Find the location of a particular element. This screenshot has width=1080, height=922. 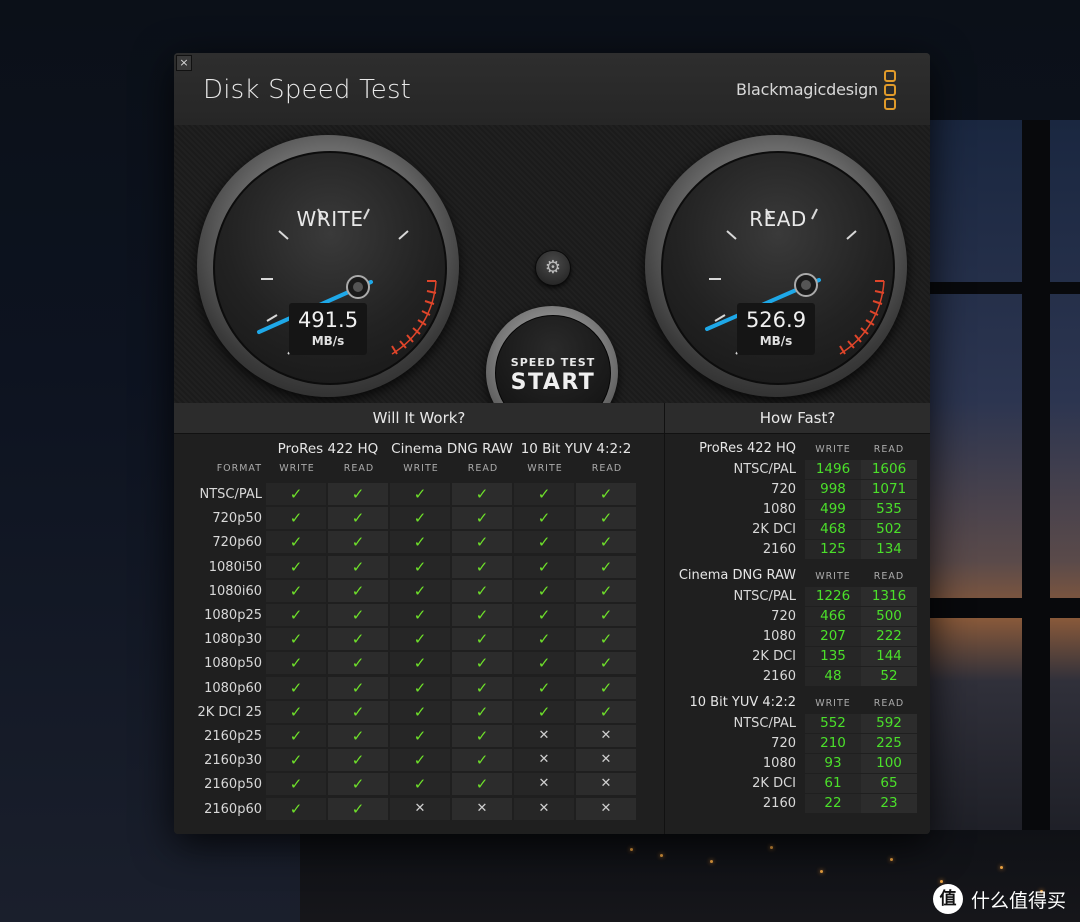

settings-button: ⚙ is located at coordinates (553, 268).